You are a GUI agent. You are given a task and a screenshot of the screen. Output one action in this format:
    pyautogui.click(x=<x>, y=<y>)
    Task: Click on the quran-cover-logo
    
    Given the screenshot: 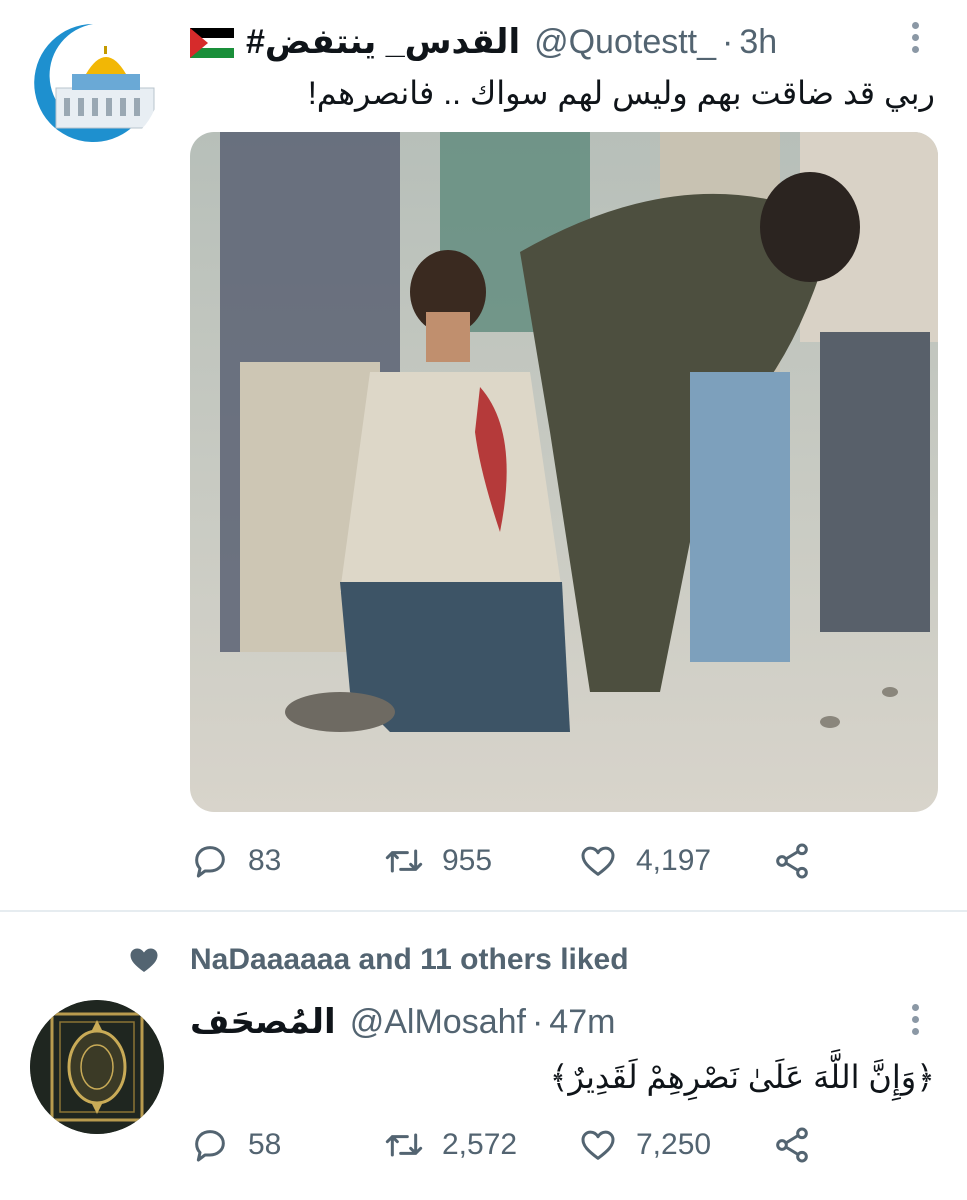 What is the action you would take?
    pyautogui.click(x=97, y=1067)
    